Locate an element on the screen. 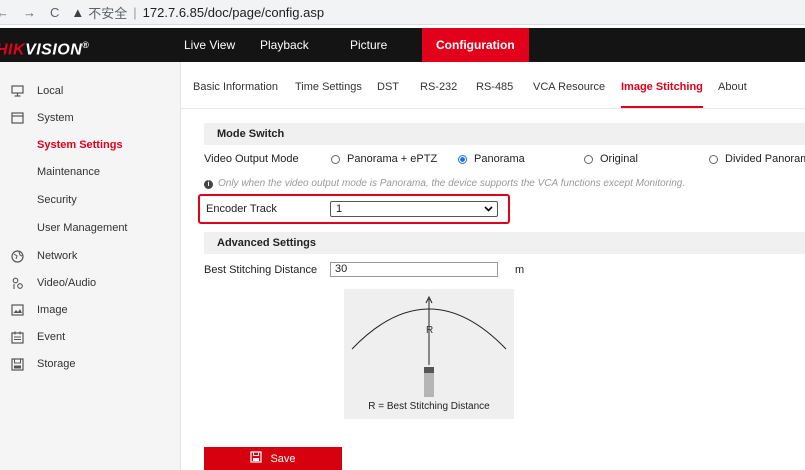 This screenshot has height=470, width=805. advanced-settings-header: Advanced Settings is located at coordinates (504, 243).